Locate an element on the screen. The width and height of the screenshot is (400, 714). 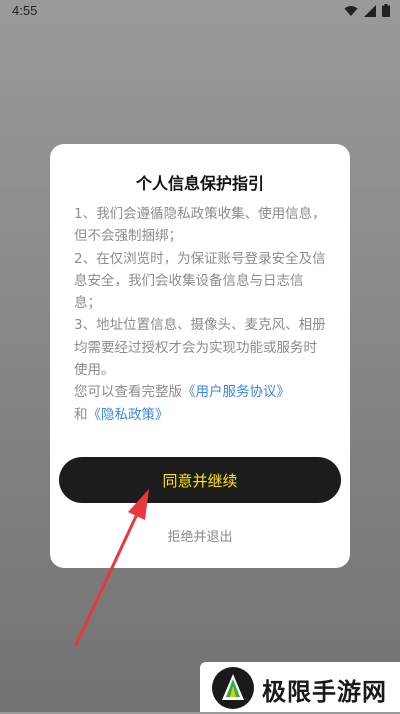
signal-icon is located at coordinates (370, 10).